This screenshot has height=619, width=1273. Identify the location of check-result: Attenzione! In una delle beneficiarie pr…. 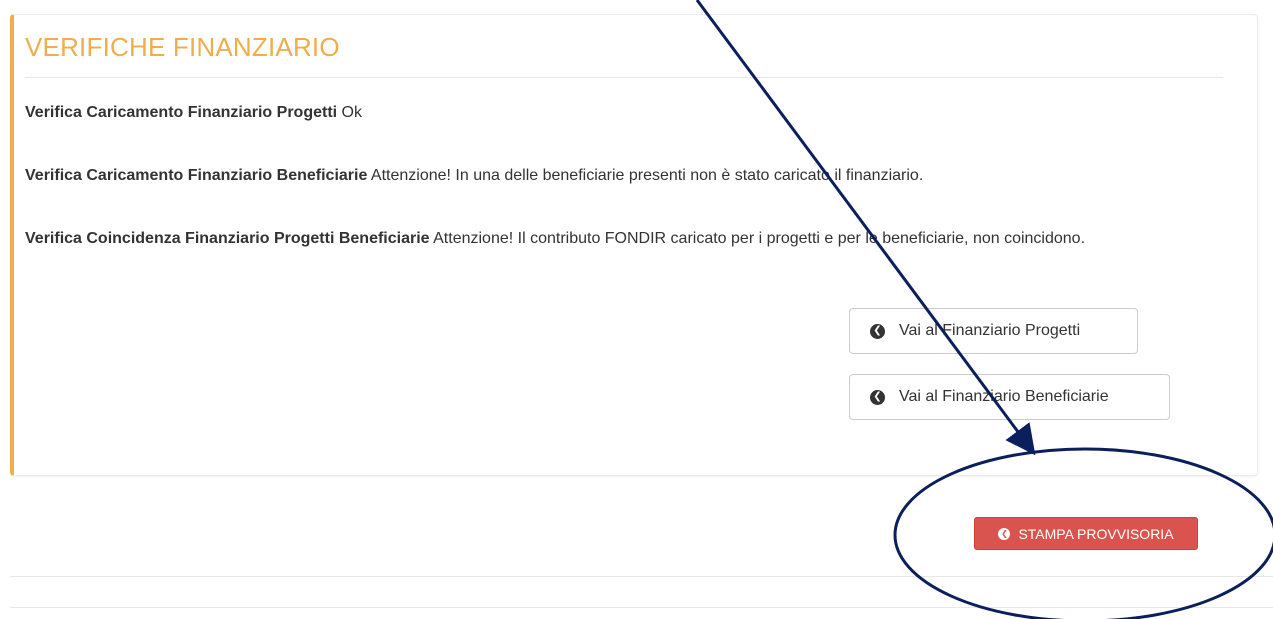
(645, 175).